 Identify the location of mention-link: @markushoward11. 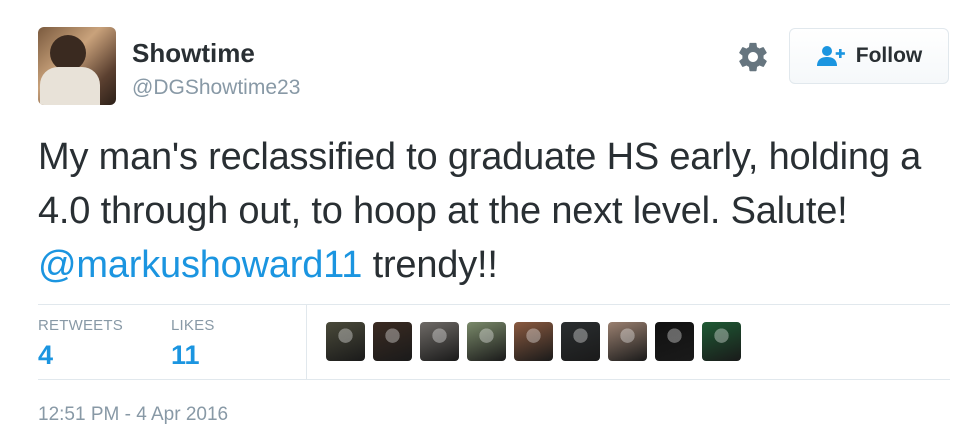
(200, 265).